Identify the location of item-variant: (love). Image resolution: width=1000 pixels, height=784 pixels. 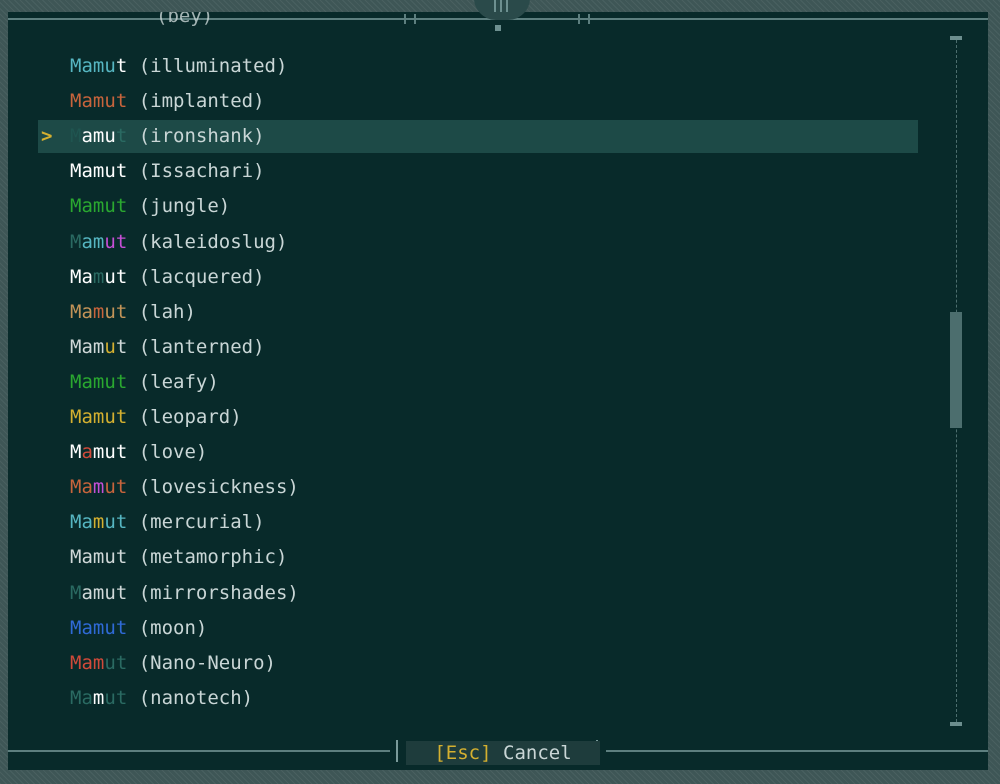
(173, 452).